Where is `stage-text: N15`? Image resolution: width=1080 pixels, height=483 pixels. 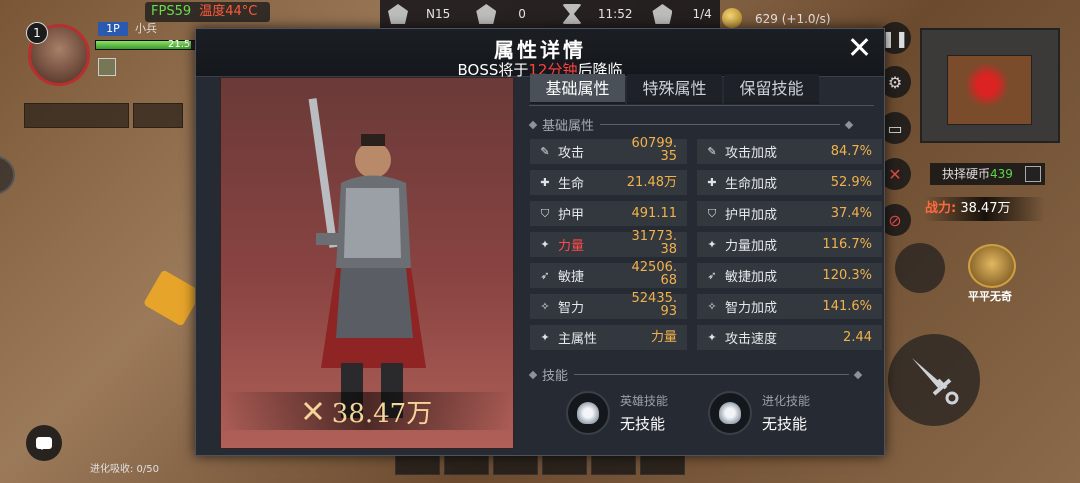
stage-text: N15 is located at coordinates (438, 14).